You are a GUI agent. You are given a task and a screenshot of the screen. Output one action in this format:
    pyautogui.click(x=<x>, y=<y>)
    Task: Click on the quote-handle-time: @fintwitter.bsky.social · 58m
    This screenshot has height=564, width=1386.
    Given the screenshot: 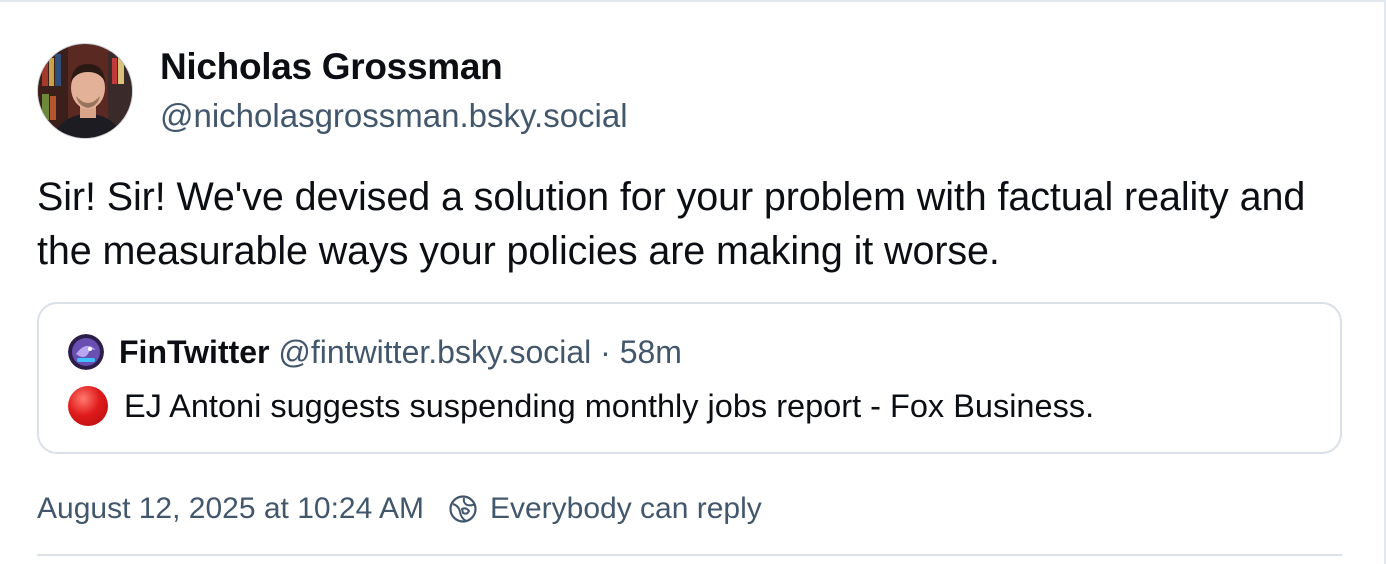 What is the action you would take?
    pyautogui.click(x=480, y=352)
    